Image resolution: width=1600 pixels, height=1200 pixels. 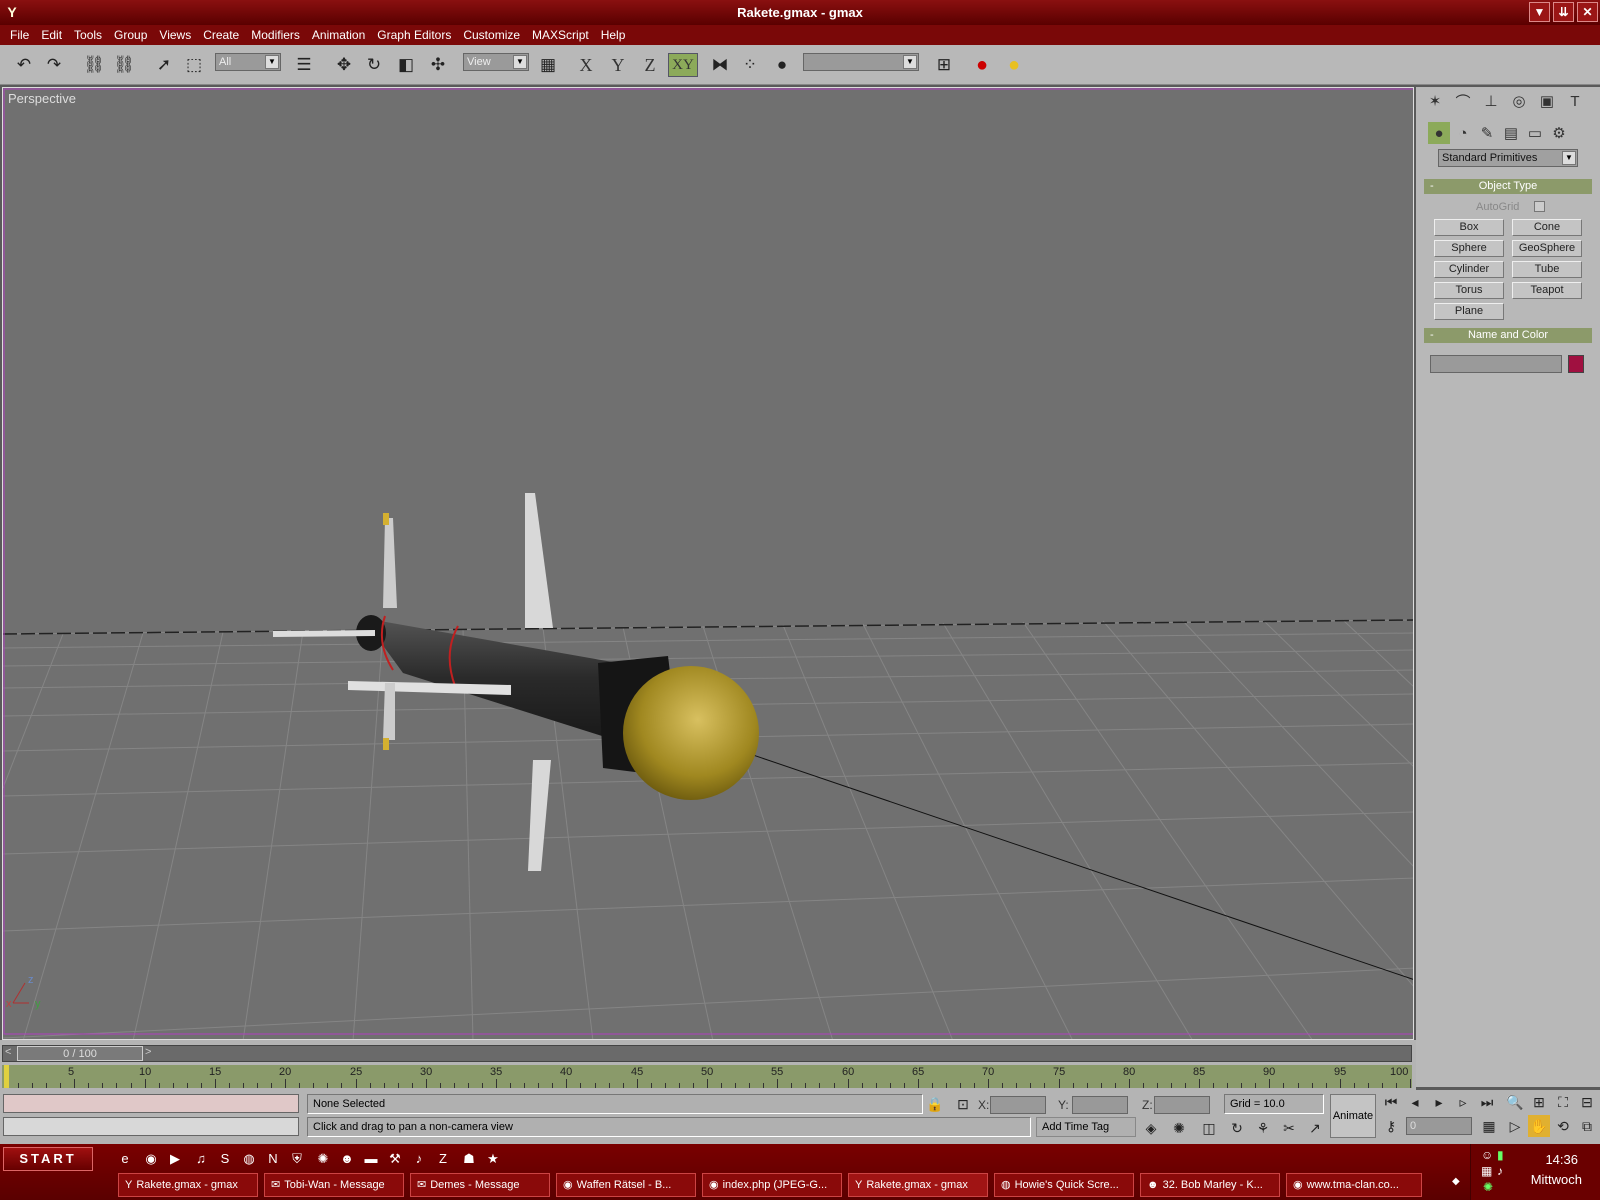 I want to click on undo-icon: ↶, so click(x=24, y=65).